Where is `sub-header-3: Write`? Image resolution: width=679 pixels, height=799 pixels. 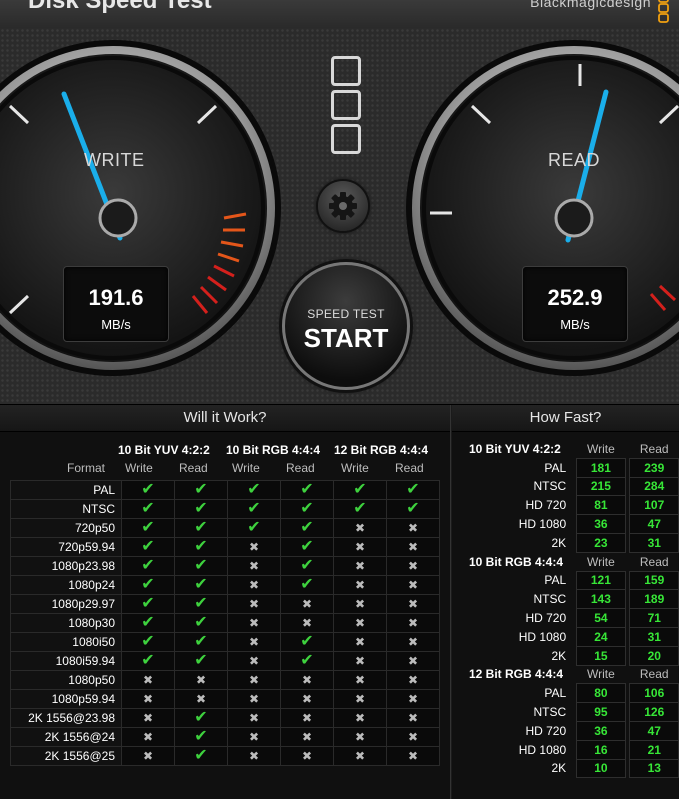
sub-header-3: Write is located at coordinates (246, 468).